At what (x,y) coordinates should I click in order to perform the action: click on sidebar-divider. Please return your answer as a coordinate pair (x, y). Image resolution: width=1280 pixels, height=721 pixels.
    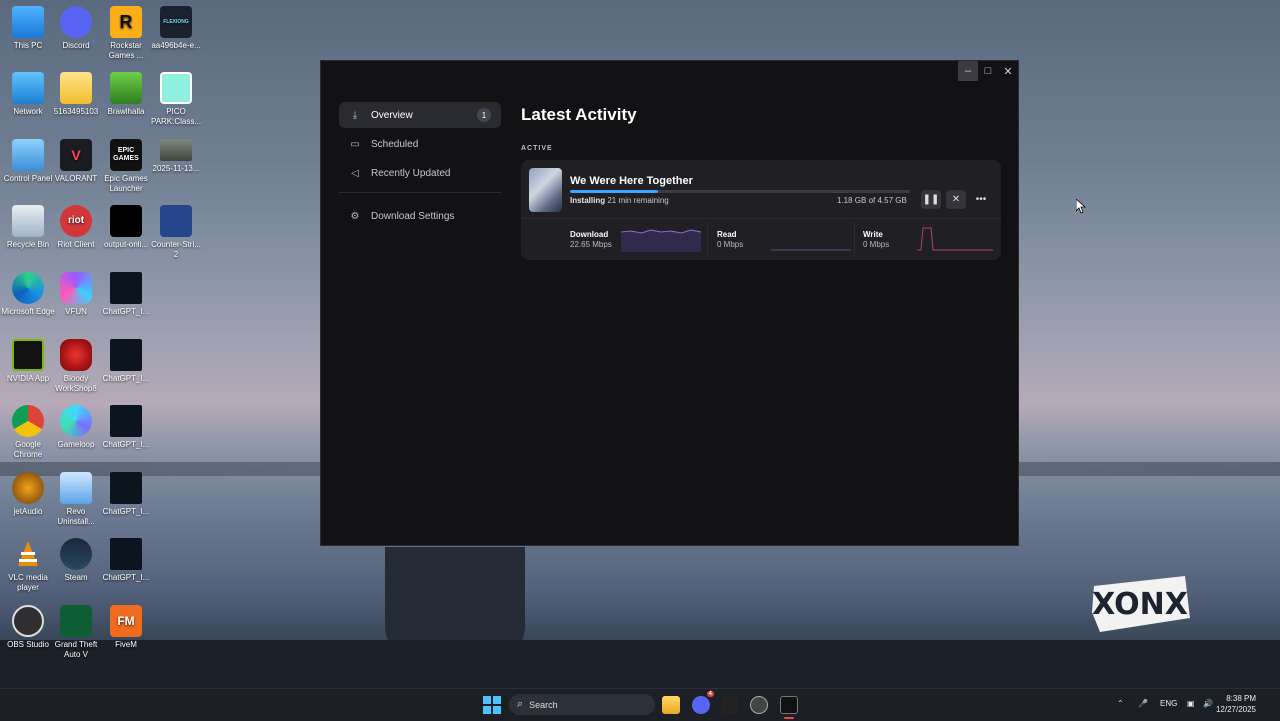
    Looking at the image, I should click on (420, 192).